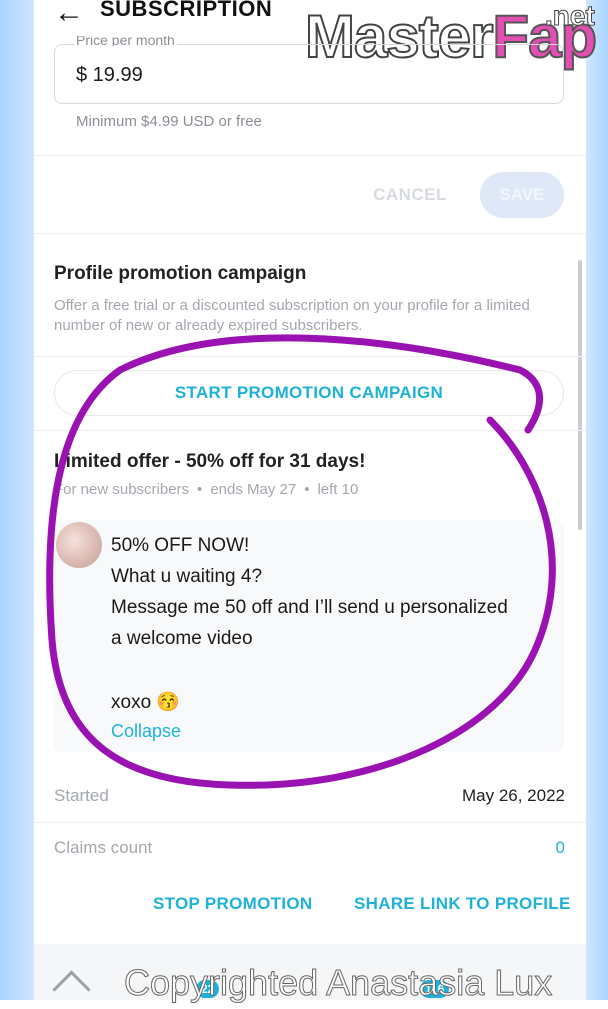 This screenshot has width=608, height=1009. Describe the element at coordinates (513, 795) in the screenshot. I see `started-value: May 26, 2022` at that location.